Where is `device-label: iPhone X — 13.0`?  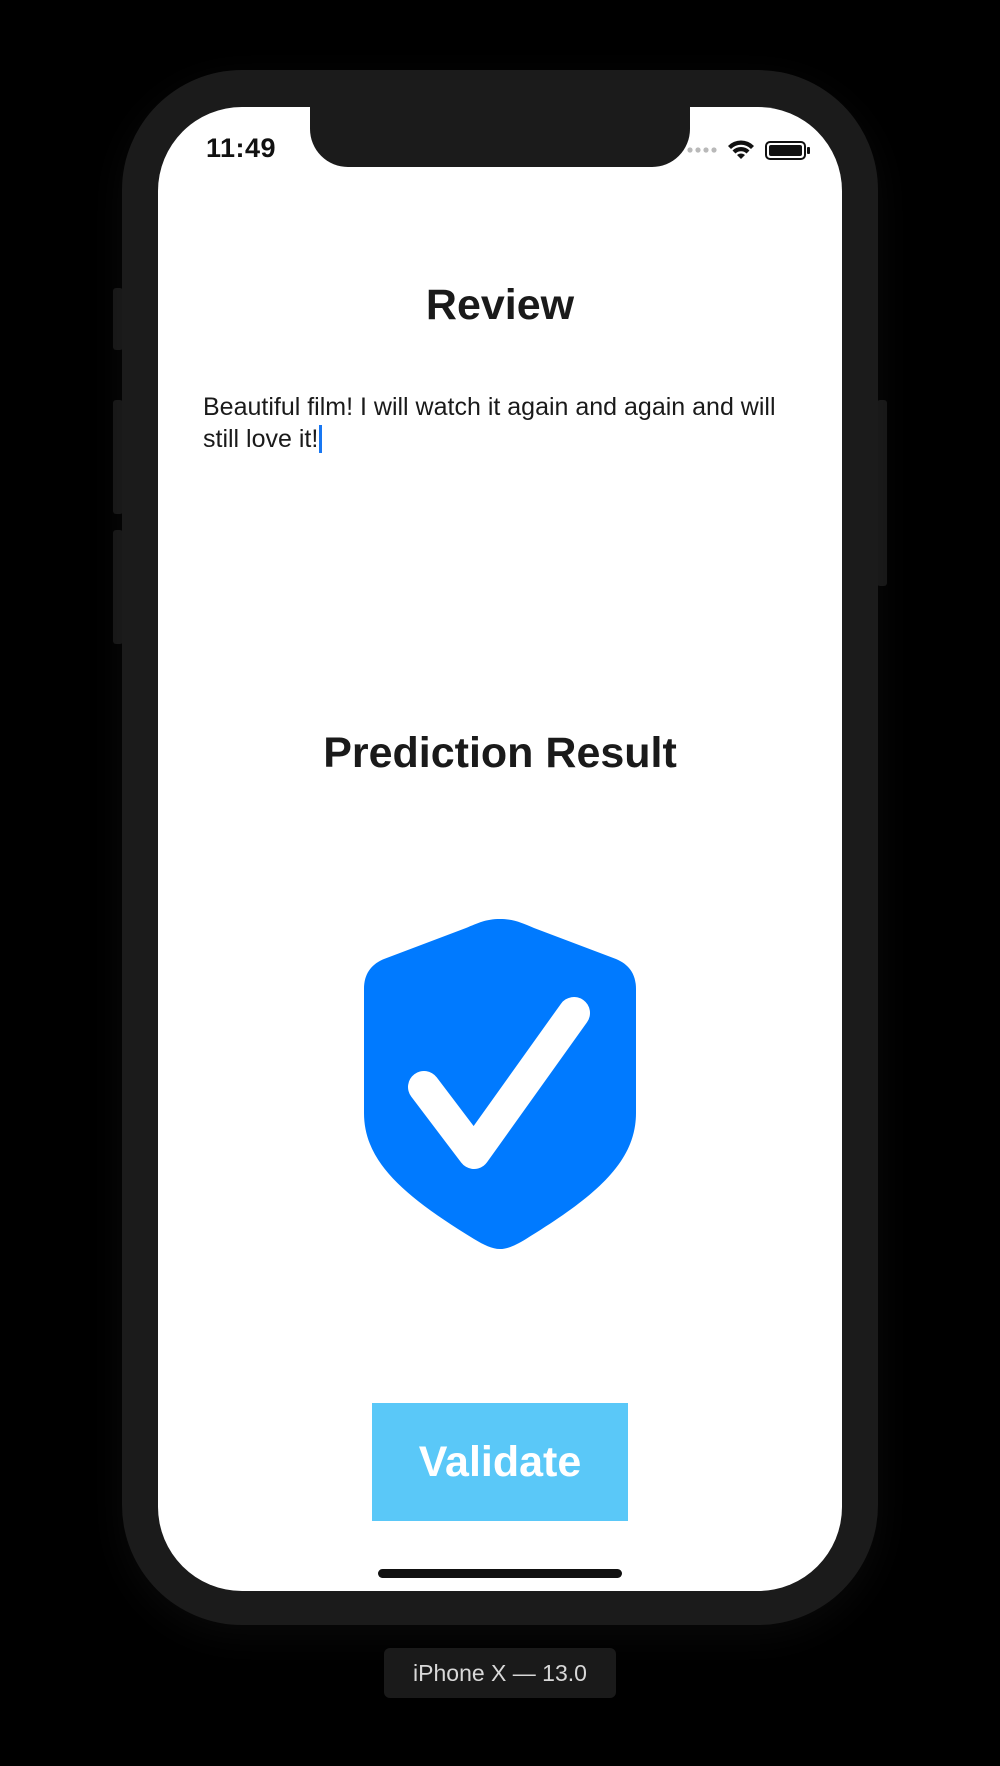 device-label: iPhone X — 13.0 is located at coordinates (500, 1673).